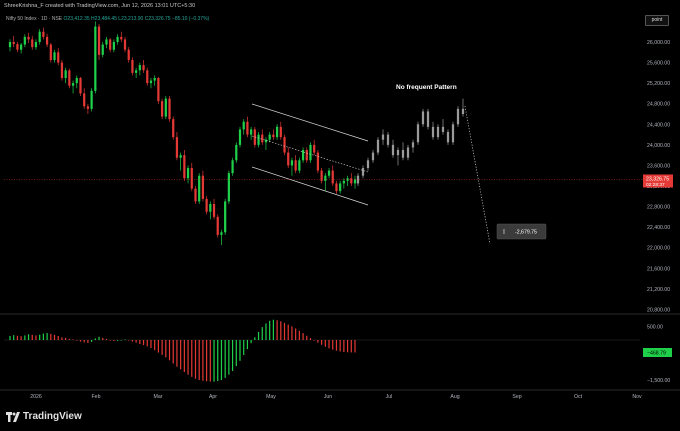 The height and width of the screenshot is (431, 680). Describe the element at coordinates (328, 397) in the screenshot. I see `time-tick-label: Jun` at that location.